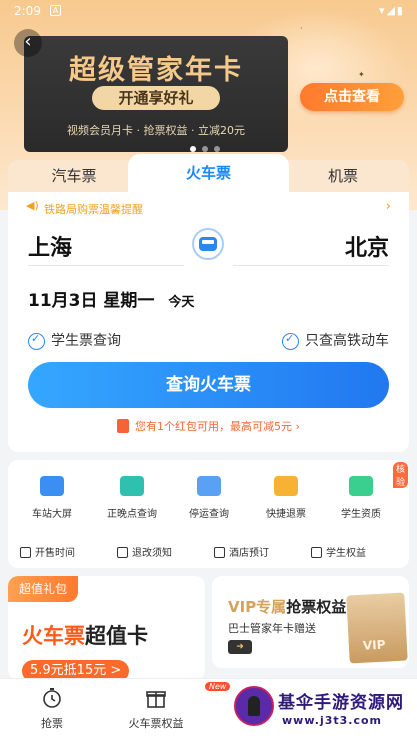 The height and width of the screenshot is (741, 417). I want to click on back-button: ‹, so click(28, 43).